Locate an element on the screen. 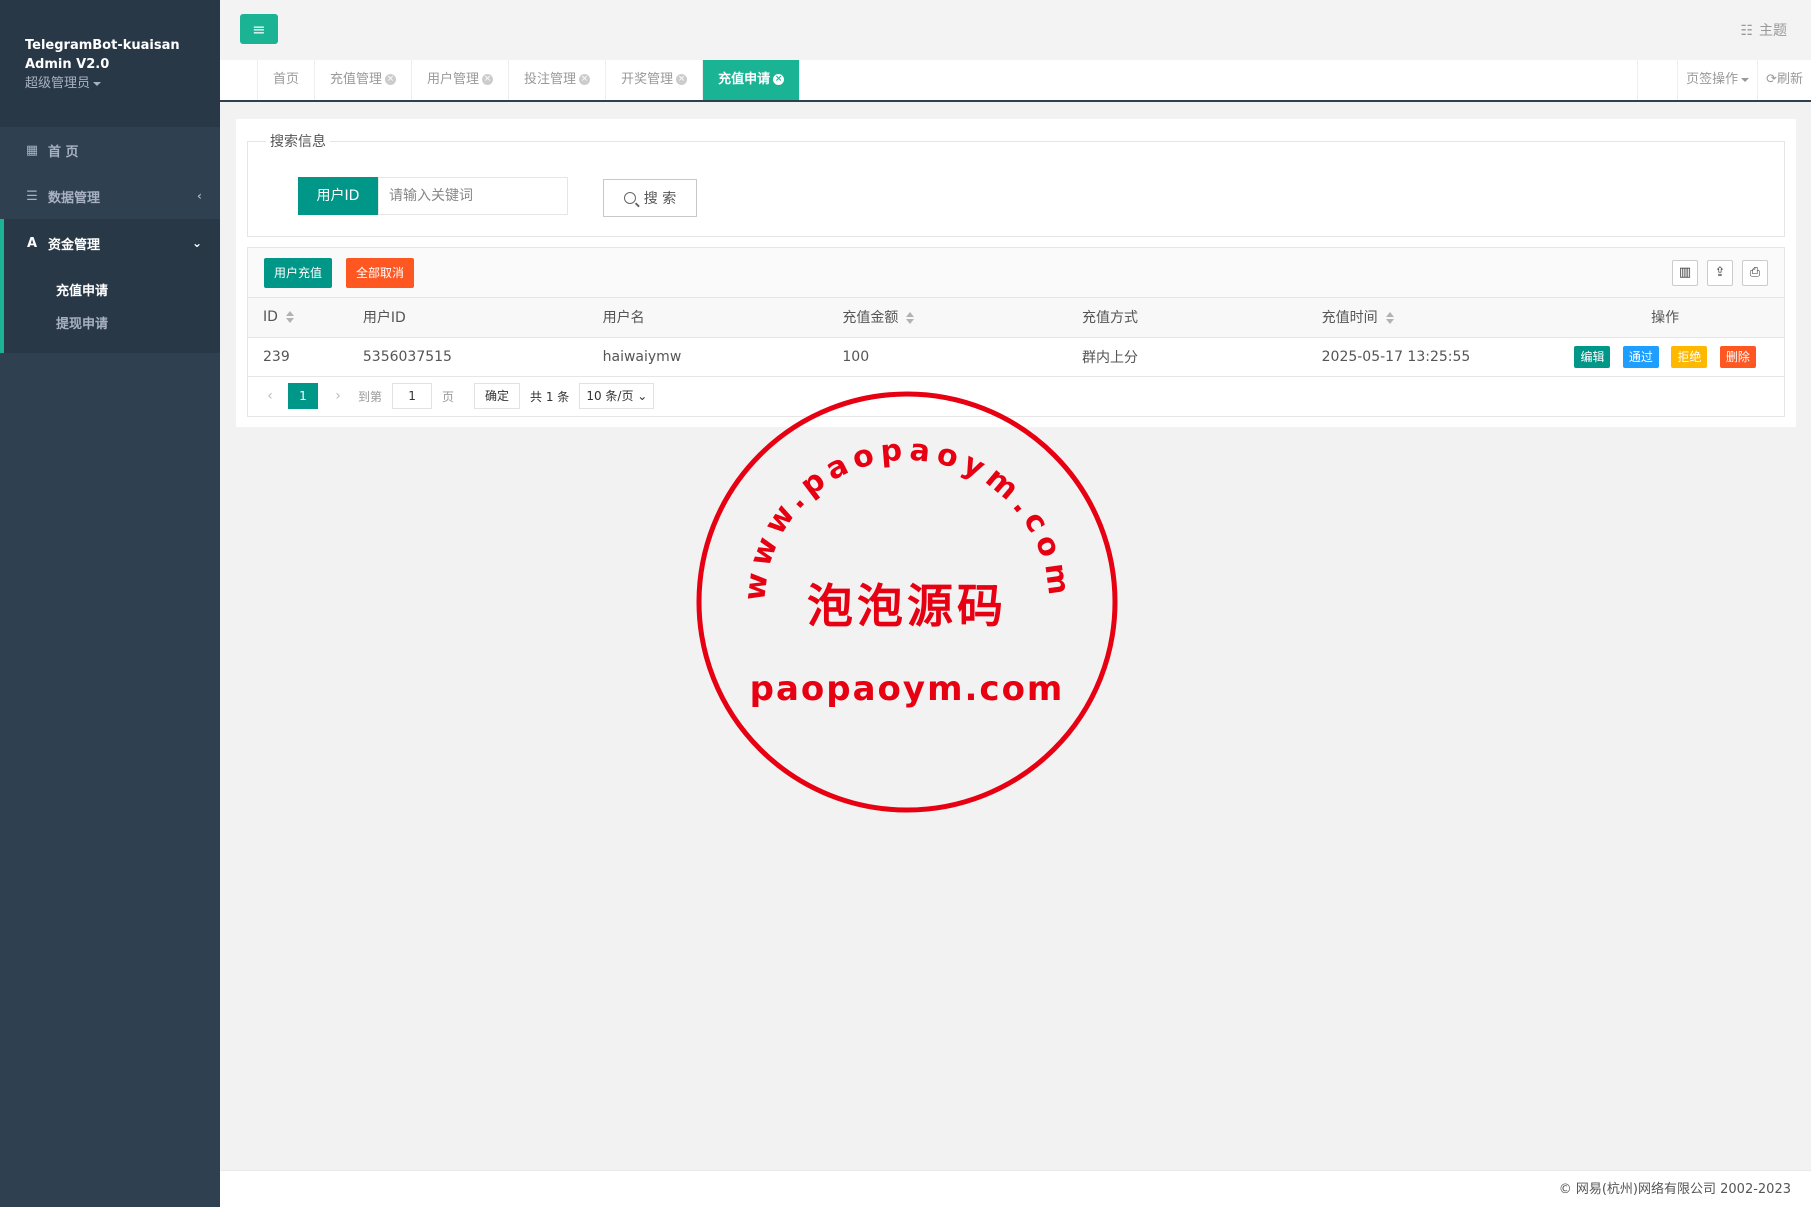  cell-id: 239 is located at coordinates (298, 357).